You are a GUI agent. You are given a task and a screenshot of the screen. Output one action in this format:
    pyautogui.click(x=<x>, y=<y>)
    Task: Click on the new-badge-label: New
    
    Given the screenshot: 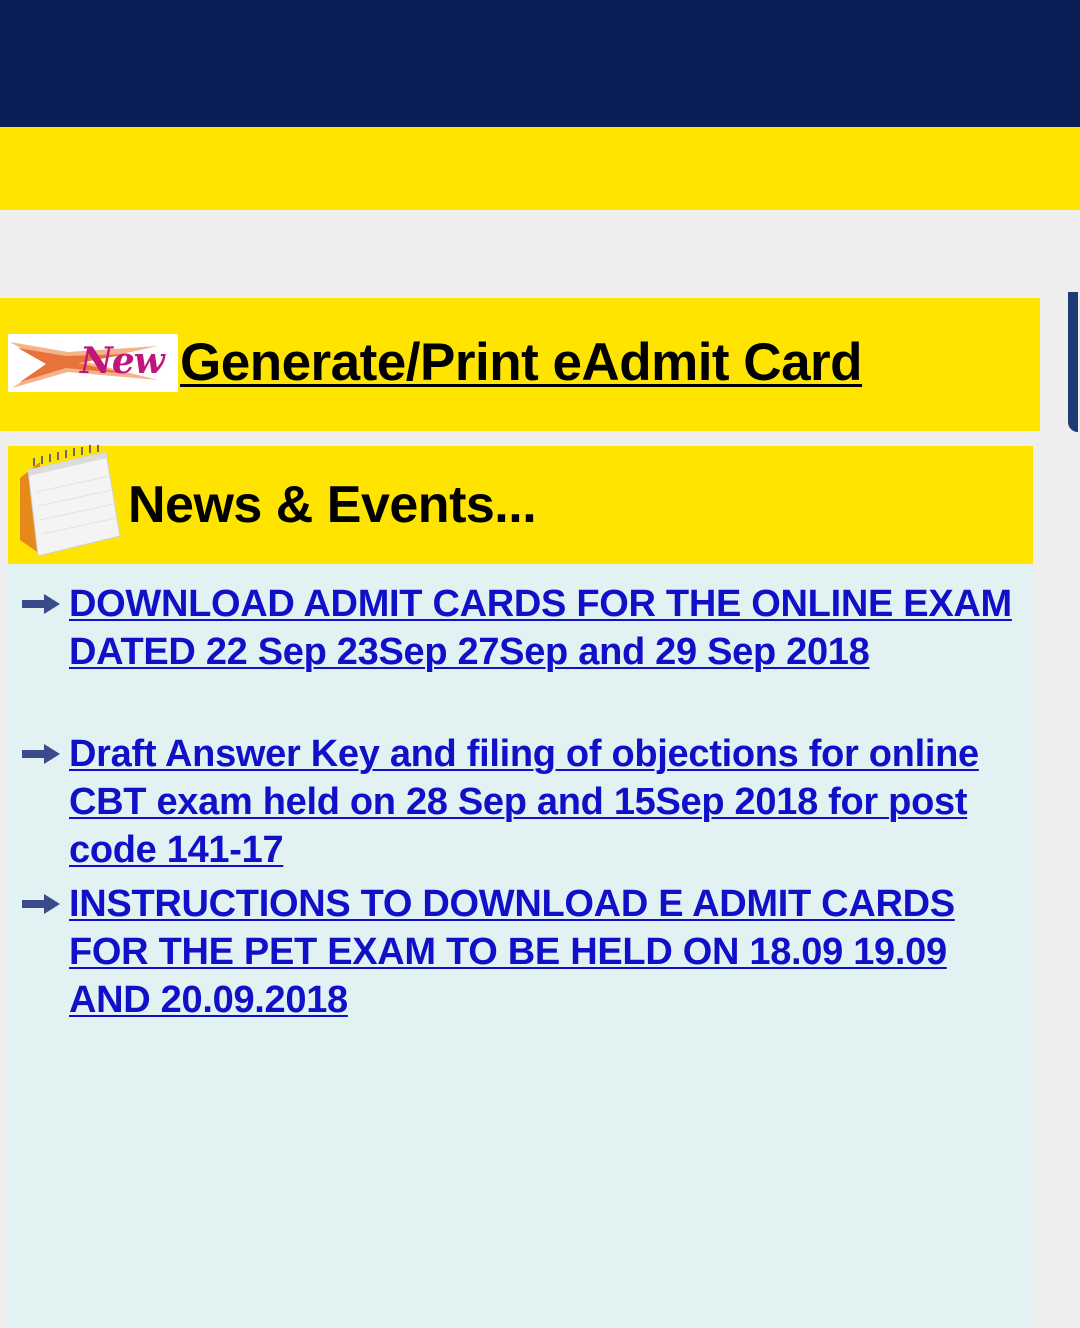 What is the action you would take?
    pyautogui.click(x=122, y=361)
    